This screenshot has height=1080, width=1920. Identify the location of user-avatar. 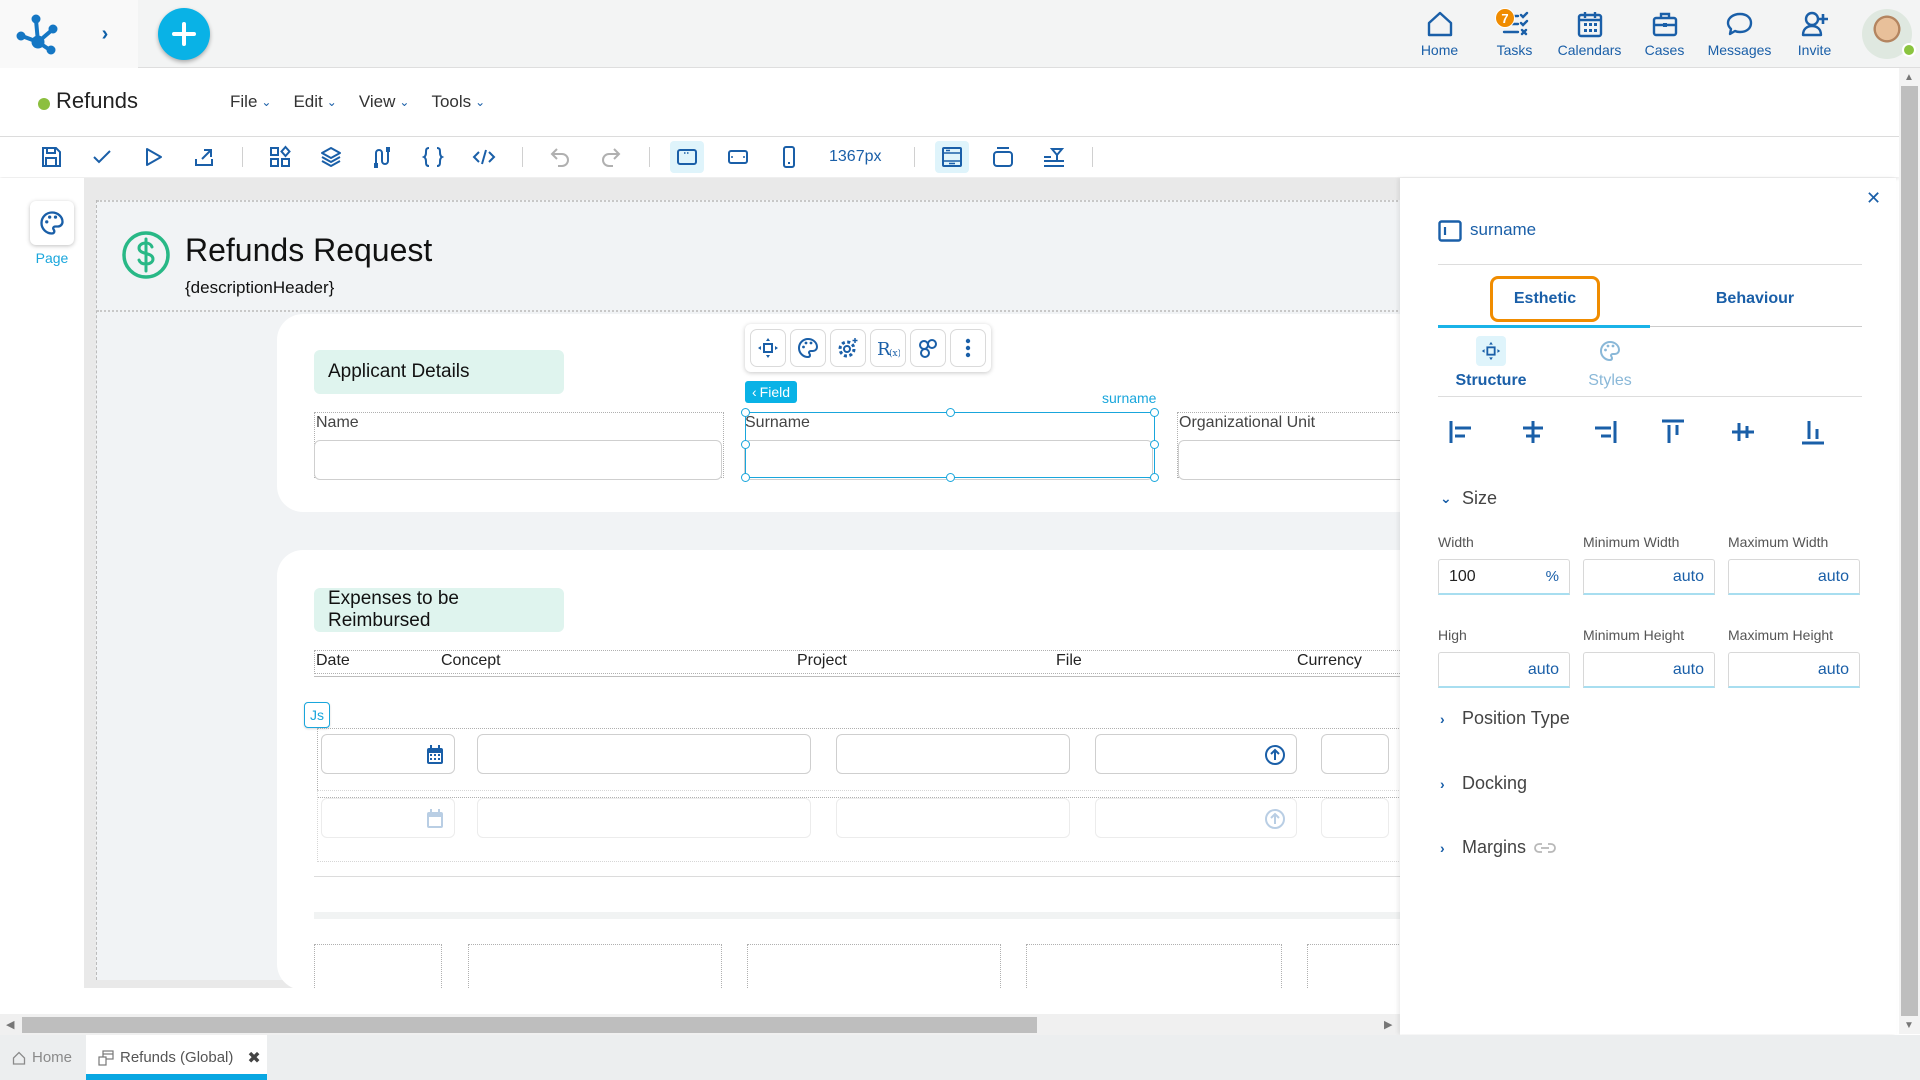
(1889, 34).